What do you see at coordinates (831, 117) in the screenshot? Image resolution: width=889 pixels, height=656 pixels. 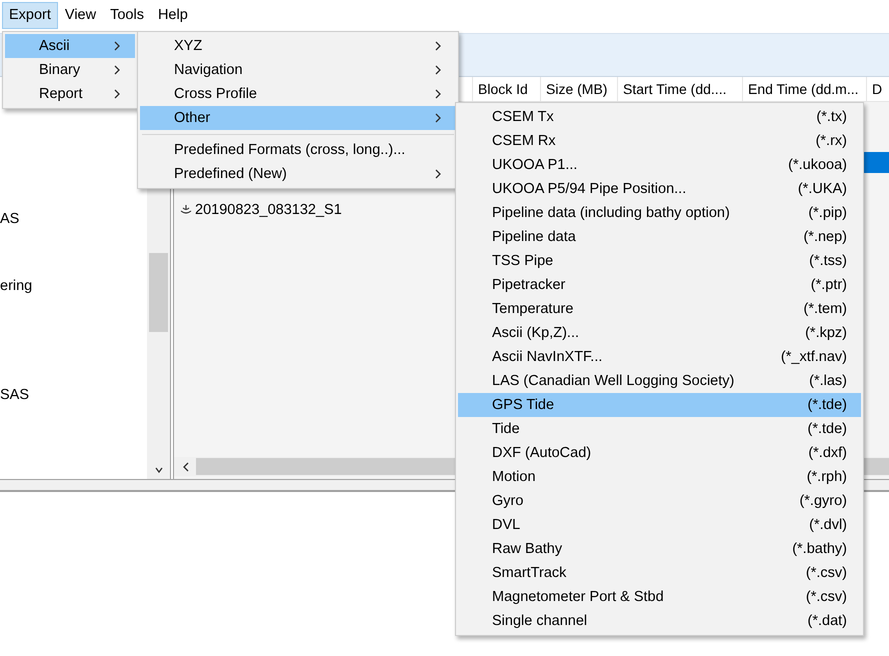 I see `file-extension: (*.tx)` at bounding box center [831, 117].